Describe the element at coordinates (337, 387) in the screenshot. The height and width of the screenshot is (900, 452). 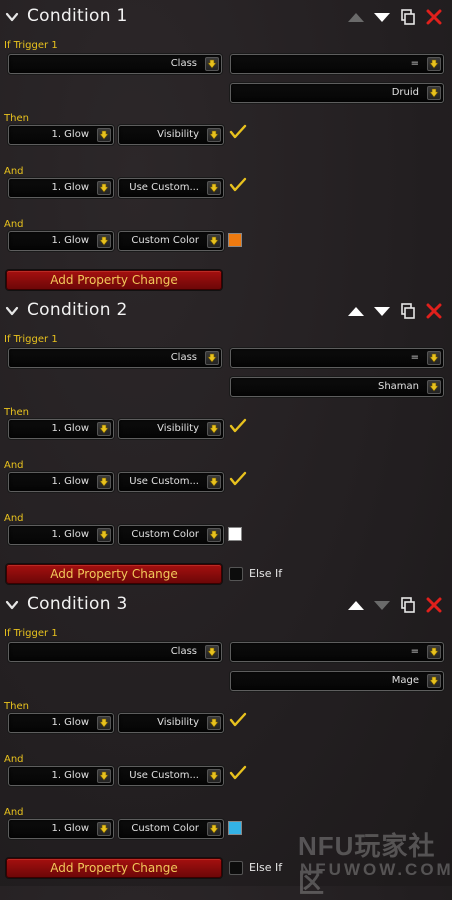
I see `value-dropdown: Shaman` at that location.